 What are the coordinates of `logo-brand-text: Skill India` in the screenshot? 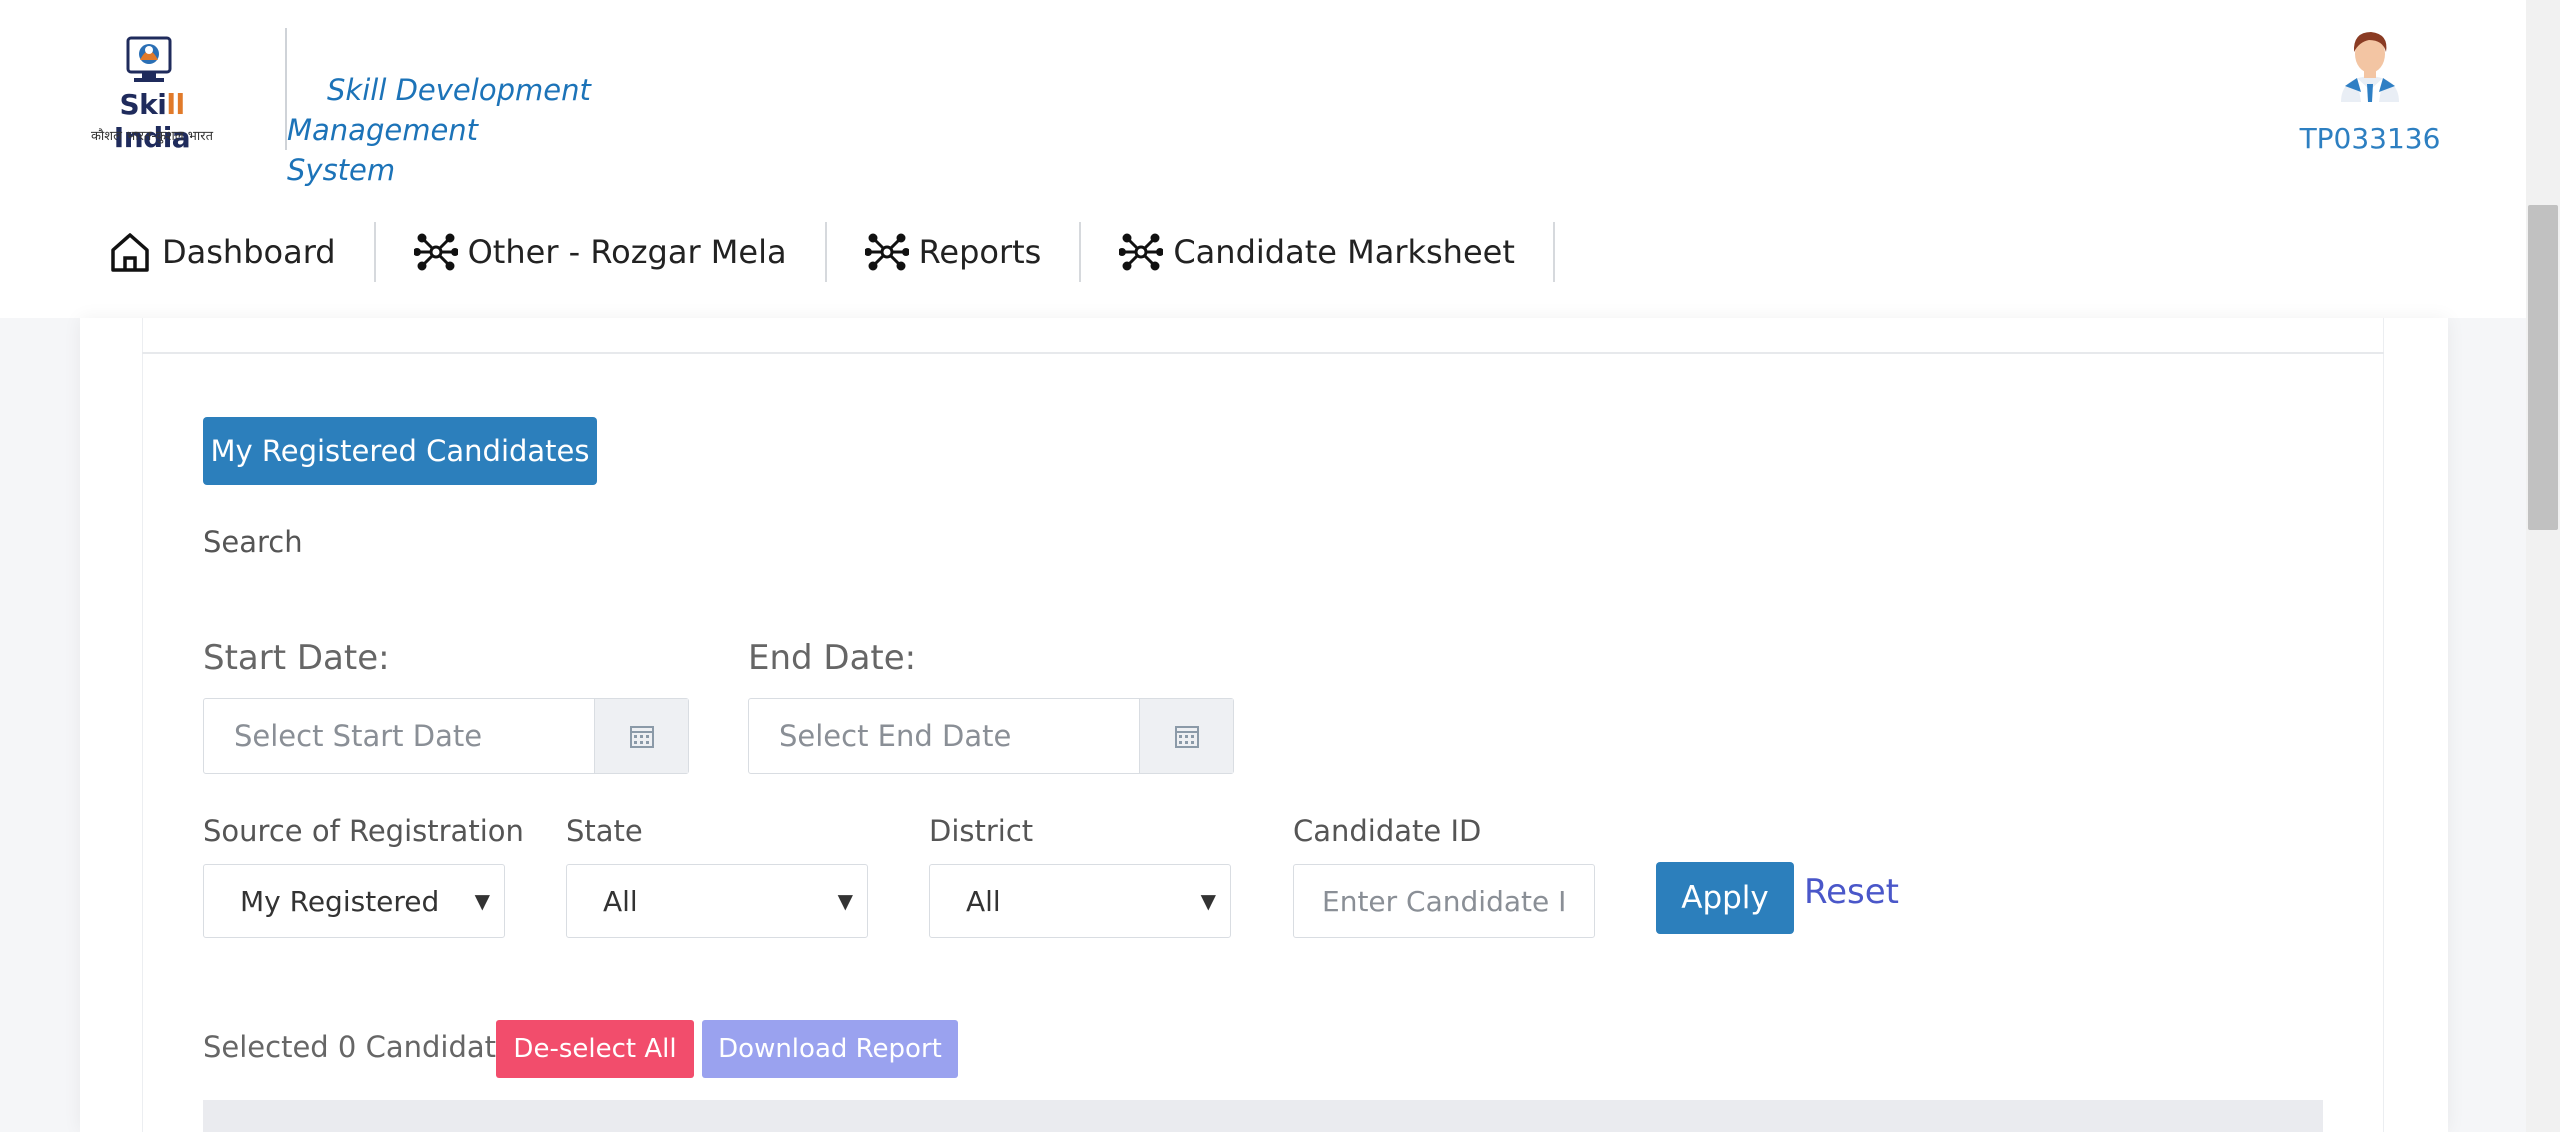 It's located at (152, 121).